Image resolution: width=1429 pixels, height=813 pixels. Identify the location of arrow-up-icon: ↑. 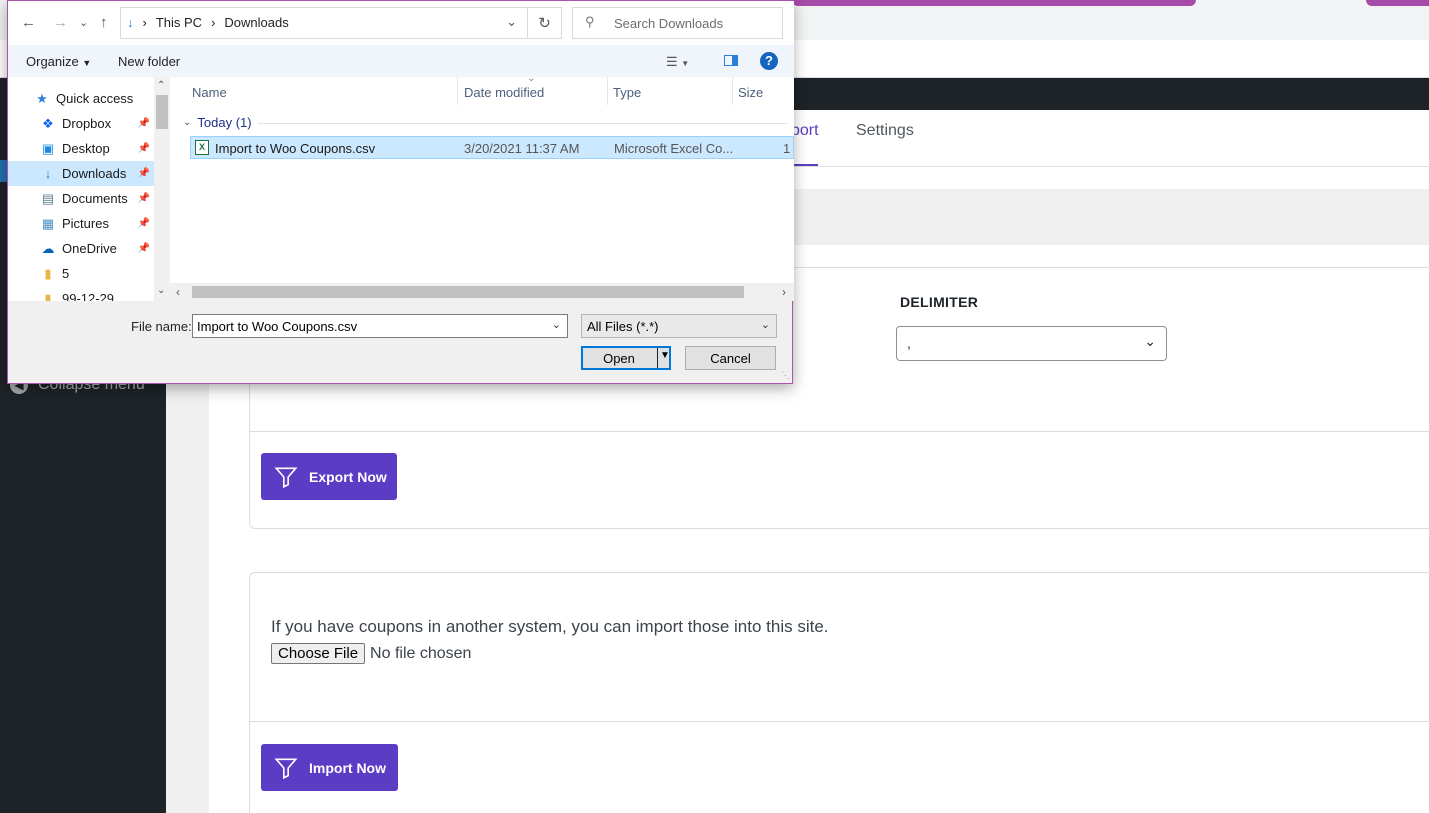
(104, 22).